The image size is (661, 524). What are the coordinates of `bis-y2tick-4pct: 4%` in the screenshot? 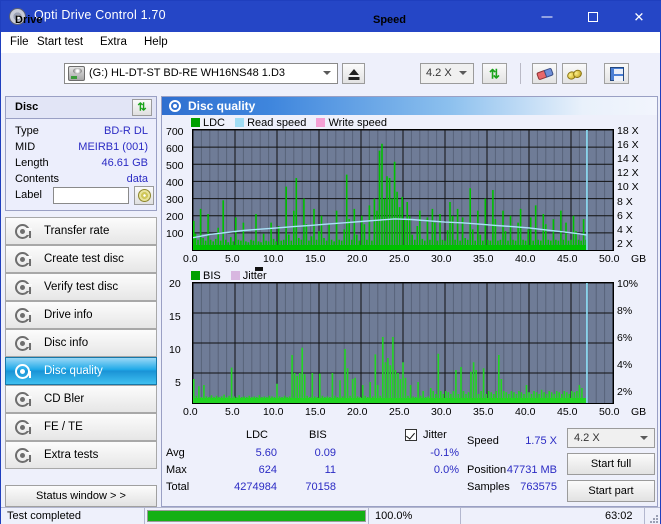 It's located at (625, 365).